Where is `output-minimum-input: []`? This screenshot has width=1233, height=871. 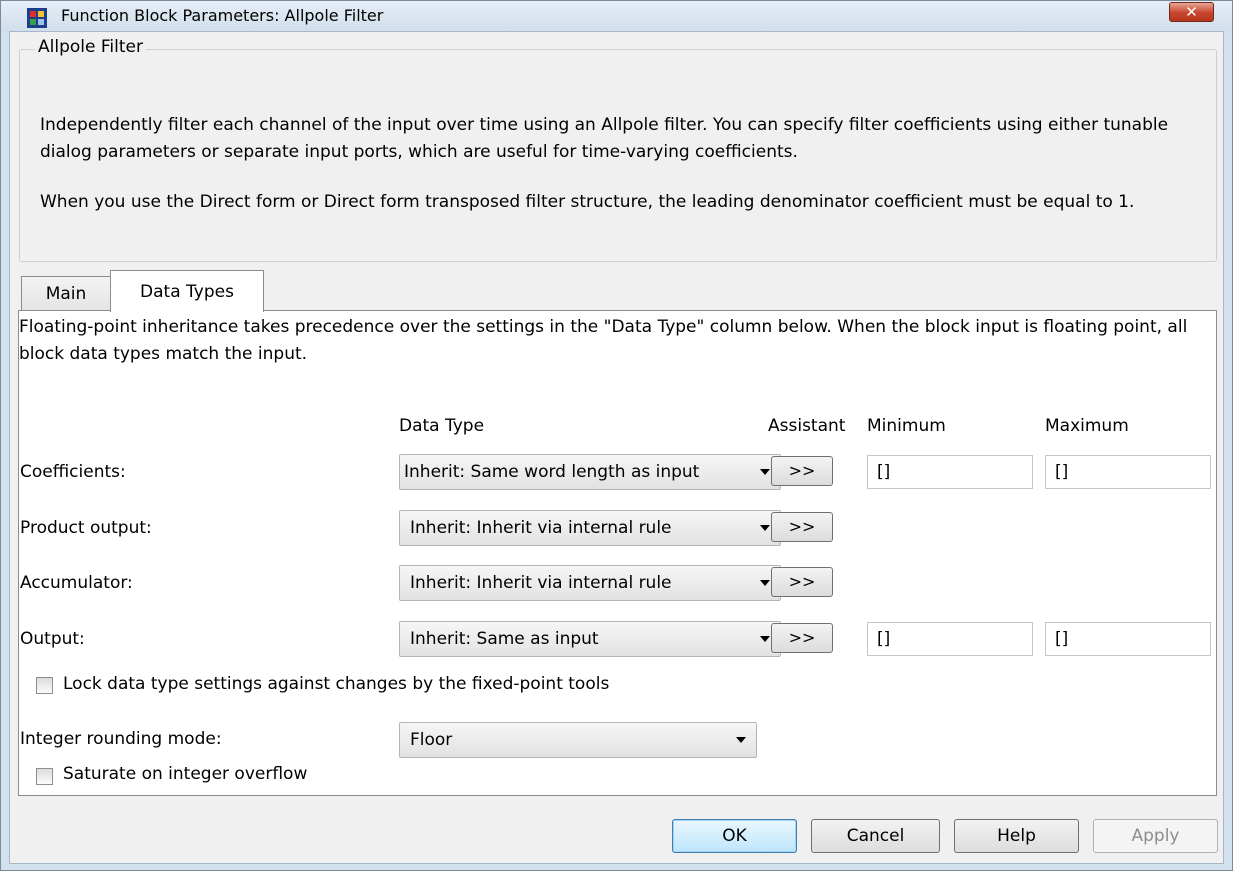 output-minimum-input: [] is located at coordinates (950, 639).